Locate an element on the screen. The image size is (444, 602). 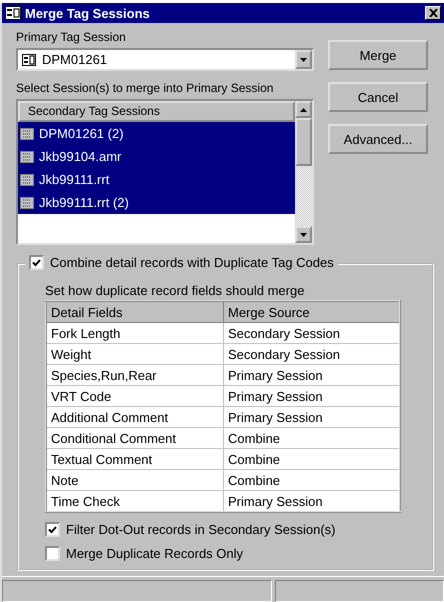
session-item: Jkb99104.amr is located at coordinates (156, 156).